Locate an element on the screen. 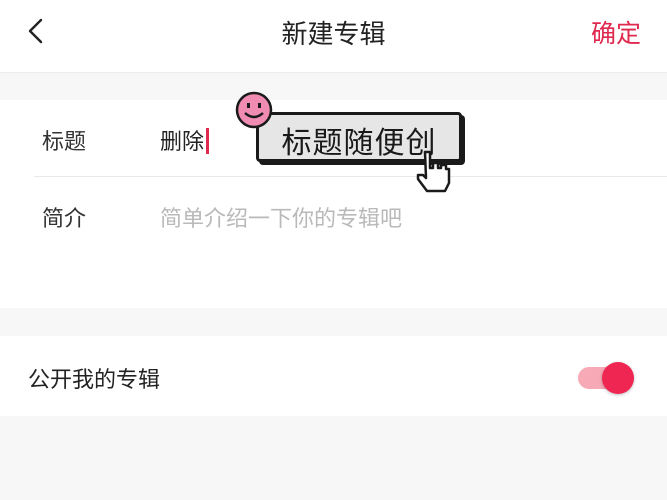 The width and height of the screenshot is (667, 500). header-bar: 新建专辑 确定 is located at coordinates (333, 36).